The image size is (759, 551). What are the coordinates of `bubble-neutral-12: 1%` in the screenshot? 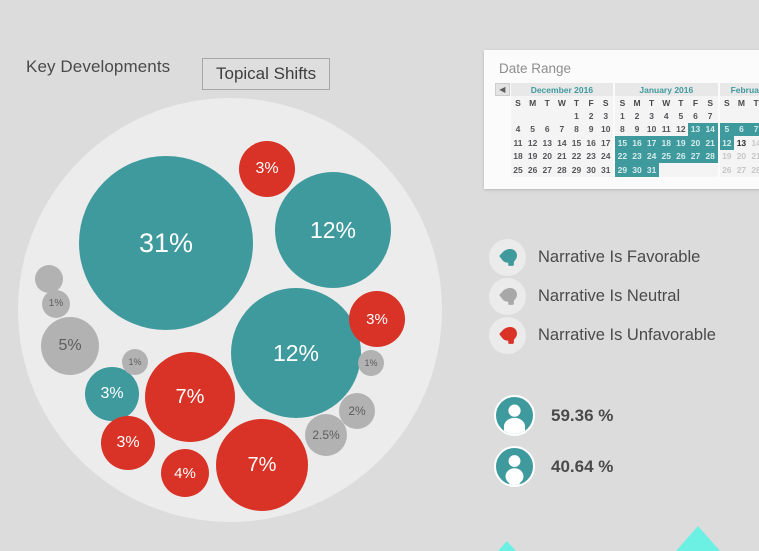 It's located at (135, 362).